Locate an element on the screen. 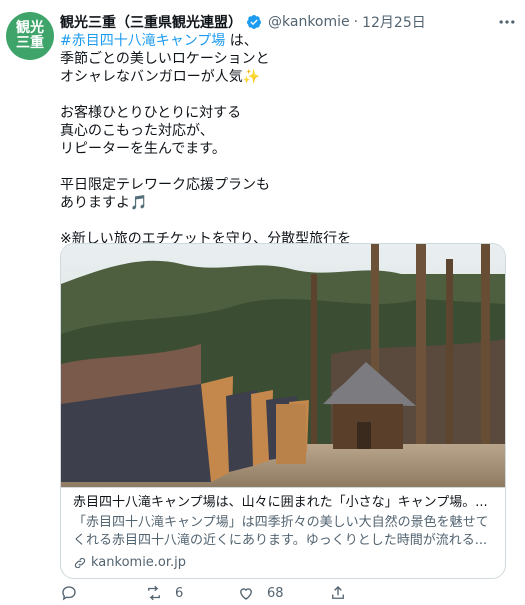 This screenshot has height=605, width=525. tweet-line: 真心のこもった対応が、 is located at coordinates (137, 131).